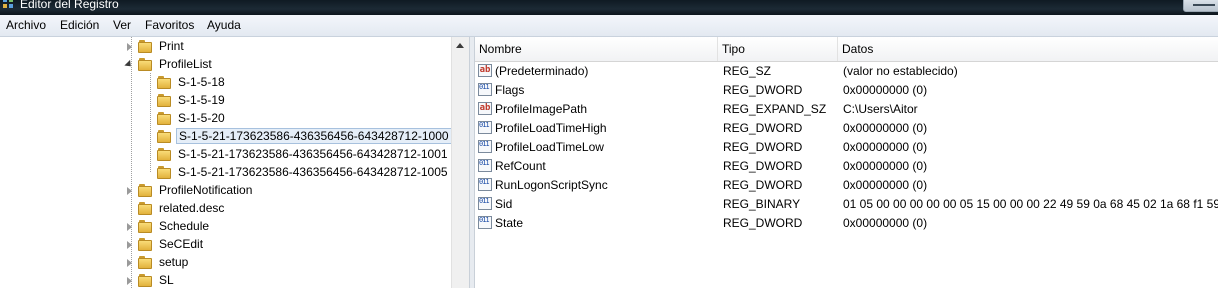 The image size is (1218, 288). What do you see at coordinates (174, 262) in the screenshot?
I see `tree-item-label: setup` at bounding box center [174, 262].